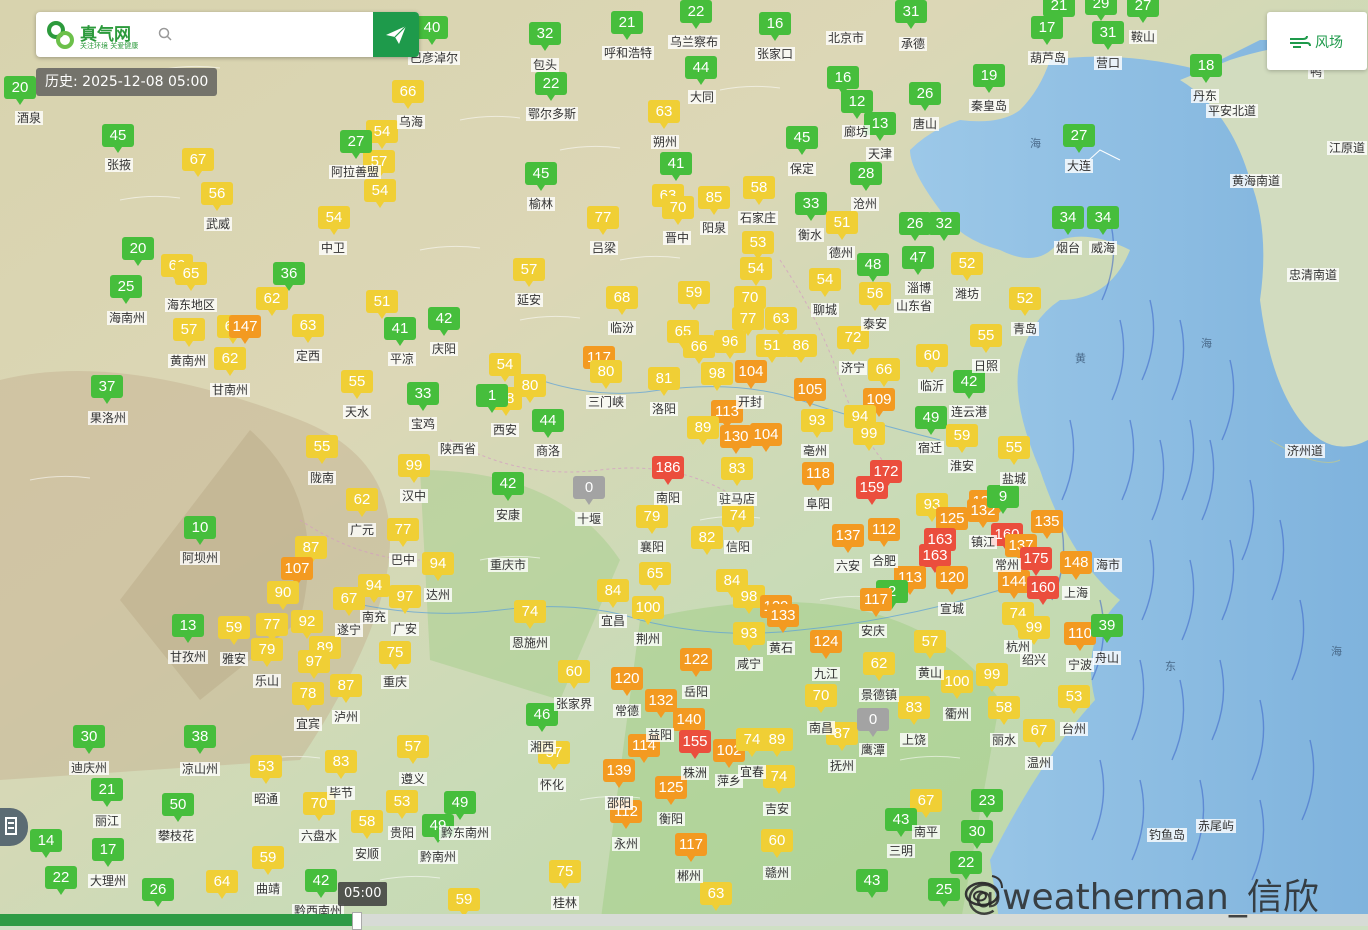 Image resolution: width=1368 pixels, height=930 pixels. I want to click on aqi-marker: 175, so click(1036, 561).